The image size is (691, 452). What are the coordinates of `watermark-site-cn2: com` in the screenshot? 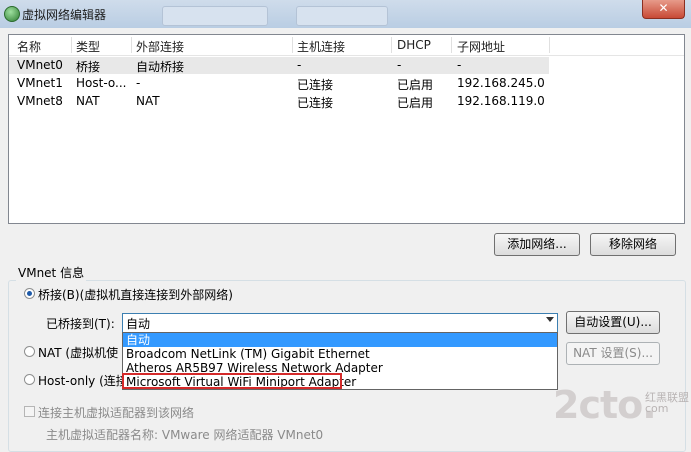 It's located at (657, 408).